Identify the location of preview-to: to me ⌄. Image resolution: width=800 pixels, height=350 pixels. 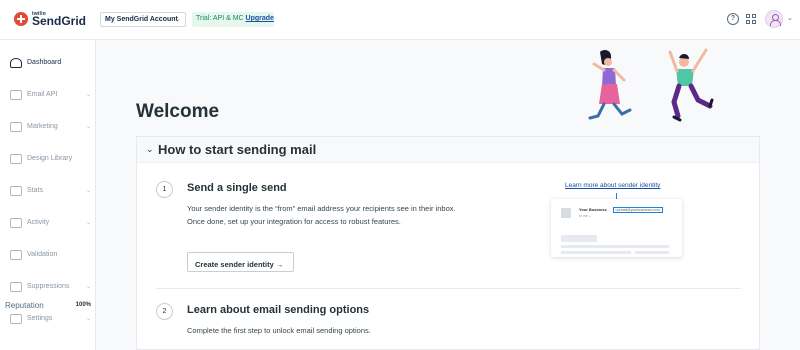
(585, 216).